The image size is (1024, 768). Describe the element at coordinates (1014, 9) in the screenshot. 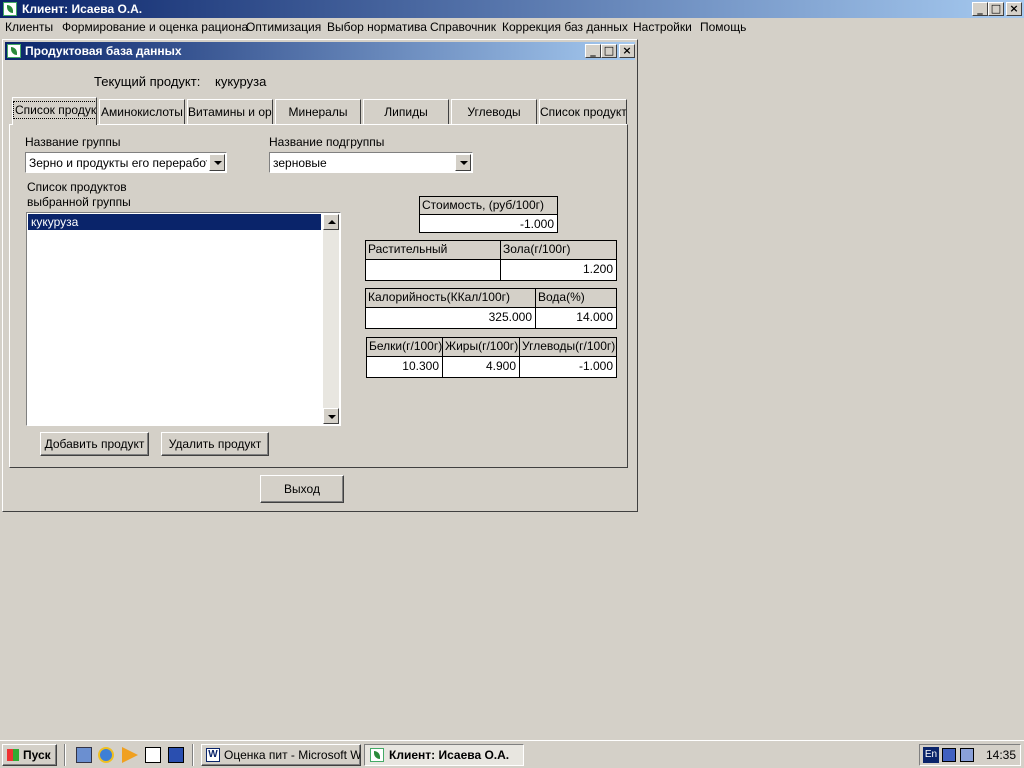

I see `close-icon: ×` at that location.